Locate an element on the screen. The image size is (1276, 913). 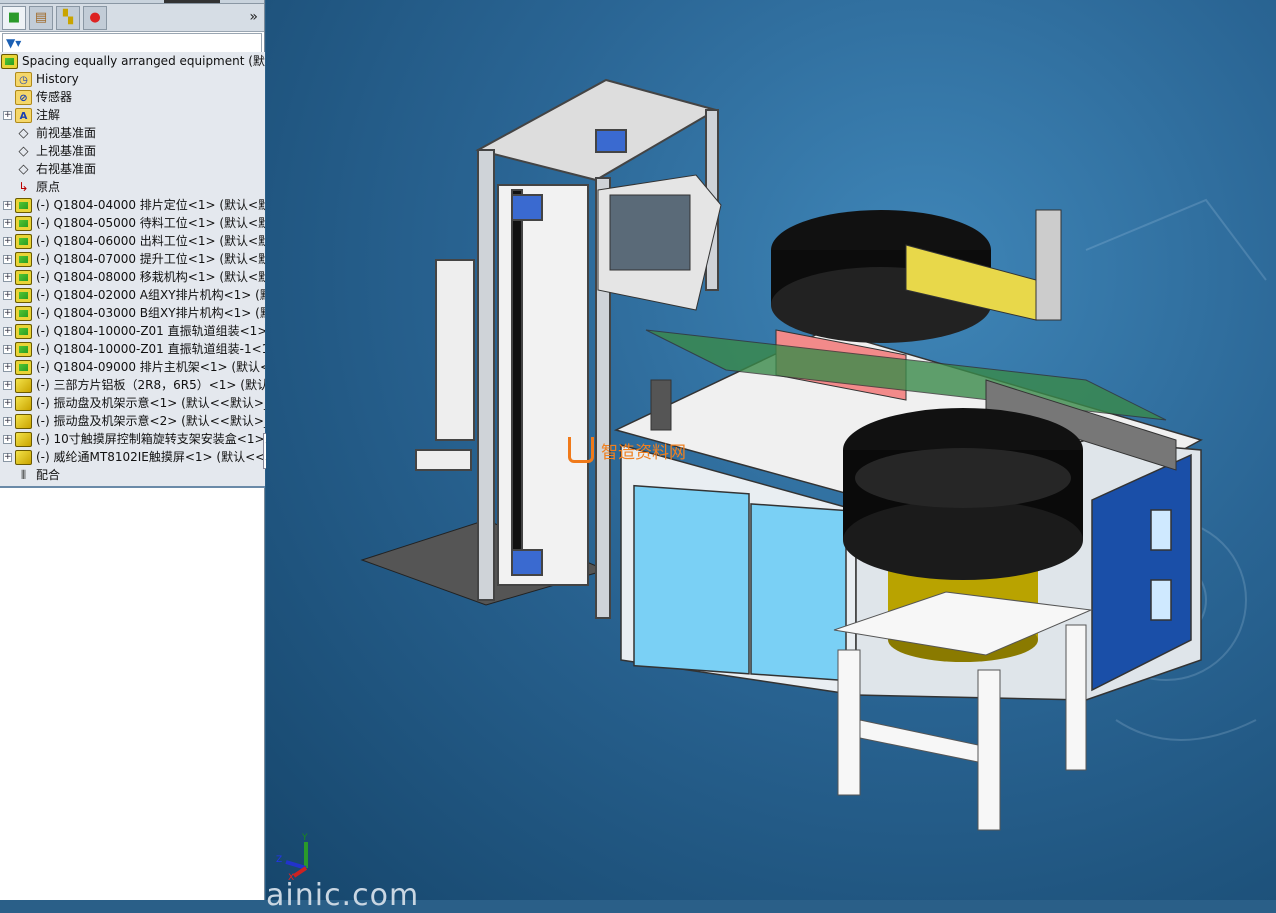
tree-filter: ▼▾ is located at coordinates (132, 43).